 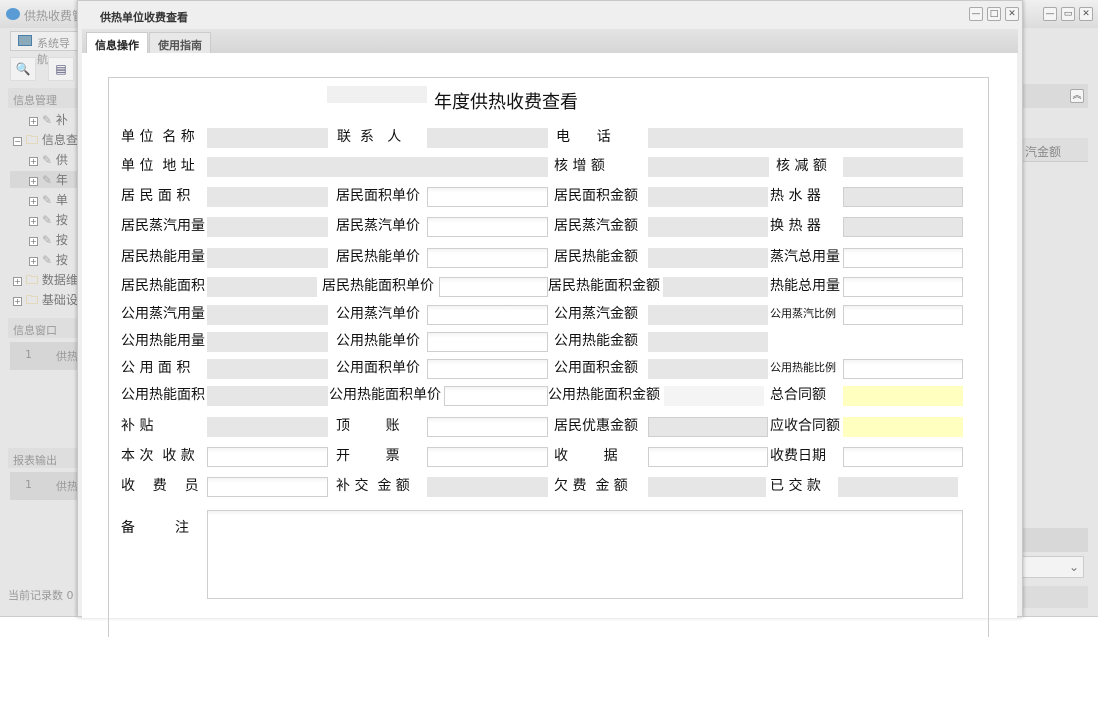 What do you see at coordinates (180, 42) in the screenshot?
I see `tab-user-guide: 使用指南` at bounding box center [180, 42].